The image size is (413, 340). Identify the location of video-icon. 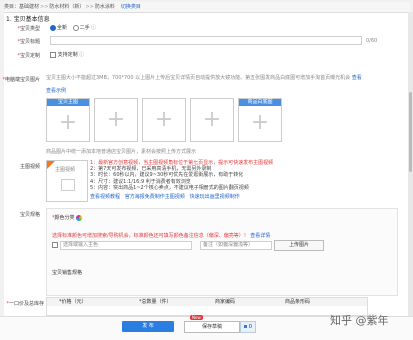
(68, 185).